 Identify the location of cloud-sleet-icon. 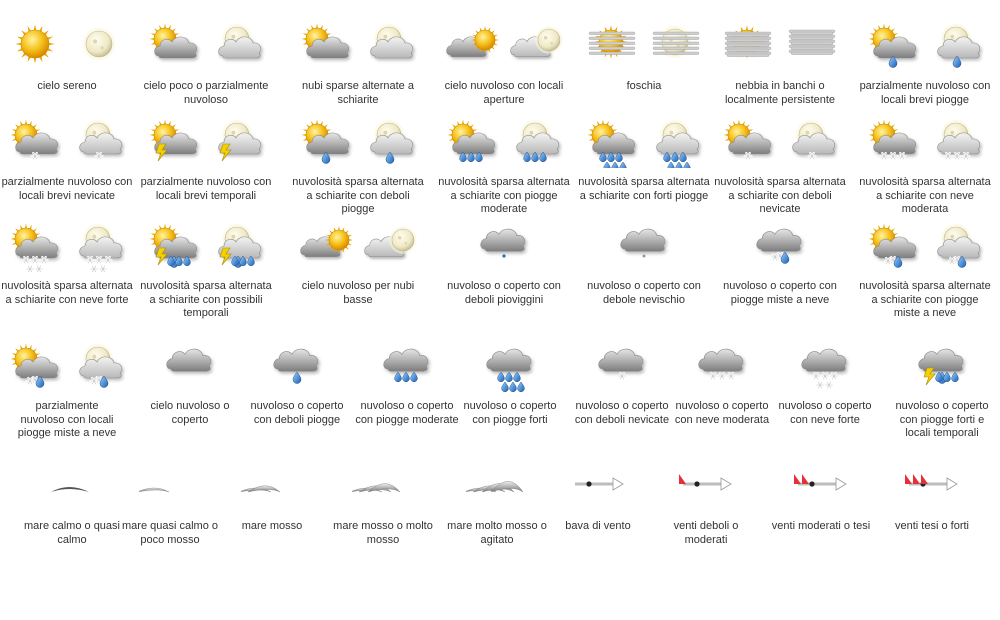
(644, 247).